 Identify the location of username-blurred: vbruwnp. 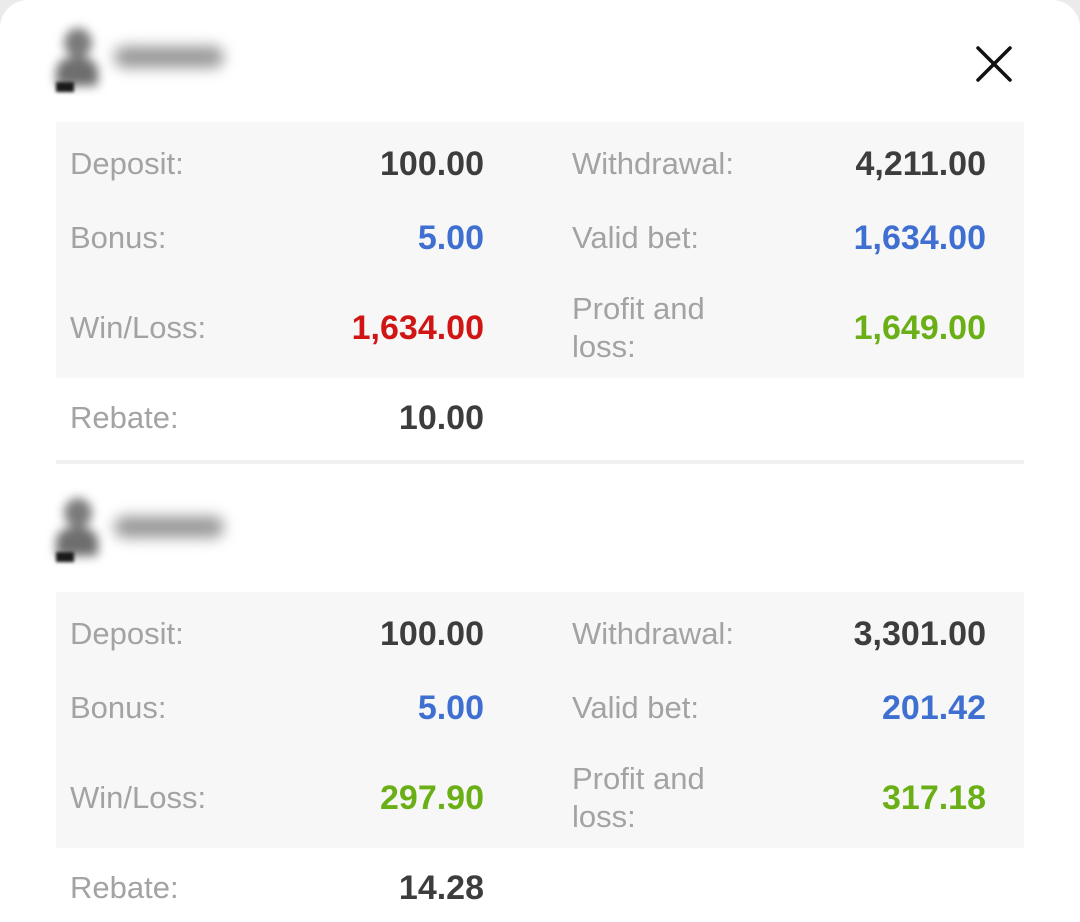
(169, 527).